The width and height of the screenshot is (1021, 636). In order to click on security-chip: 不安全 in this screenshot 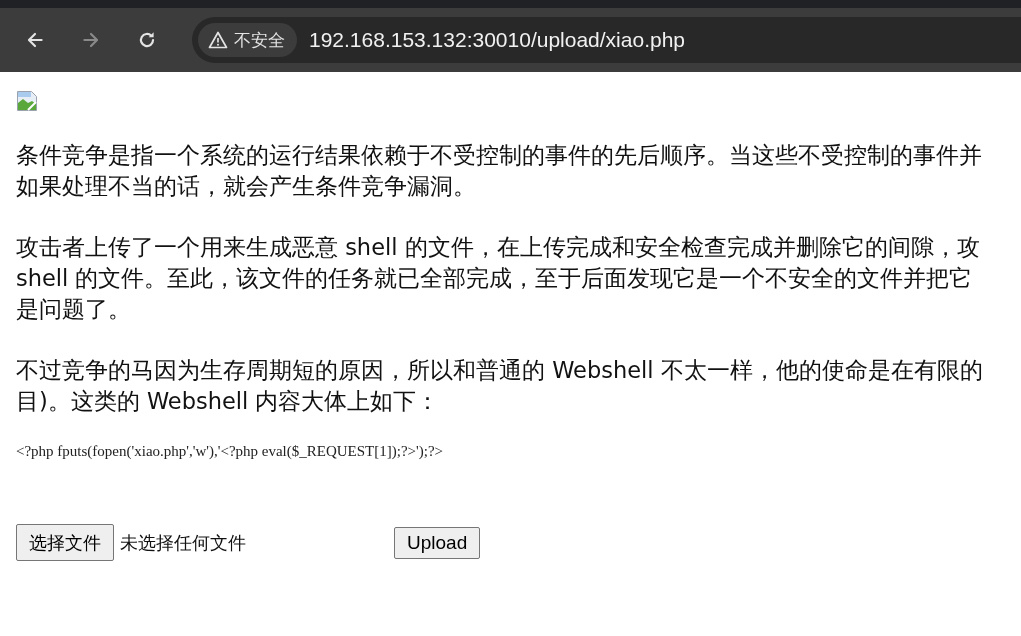, I will do `click(247, 40)`.